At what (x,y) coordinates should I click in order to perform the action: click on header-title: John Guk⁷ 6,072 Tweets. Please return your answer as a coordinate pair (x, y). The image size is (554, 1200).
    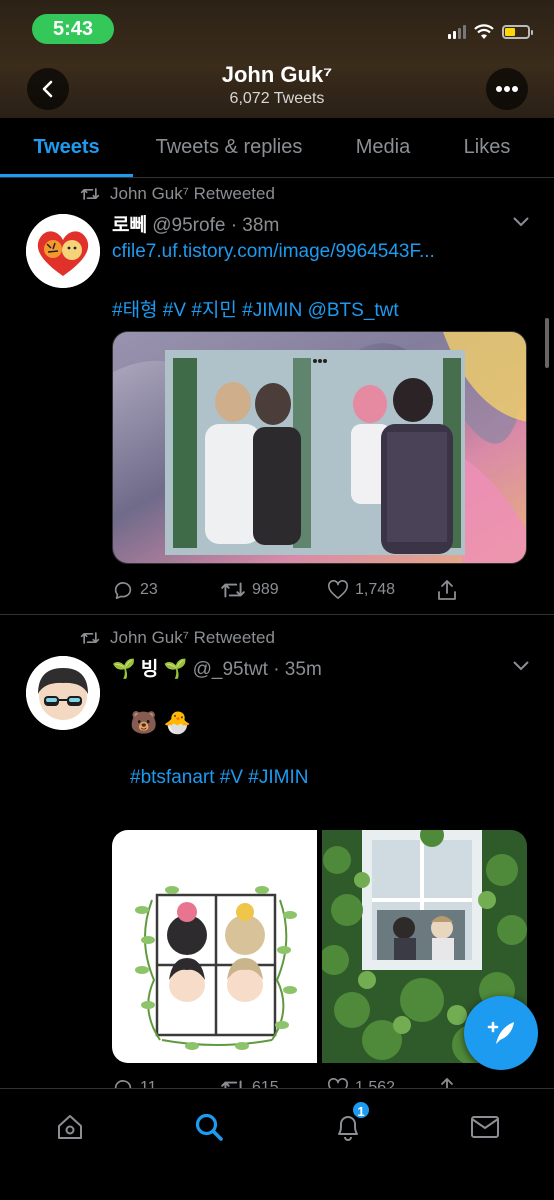
    Looking at the image, I should click on (277, 85).